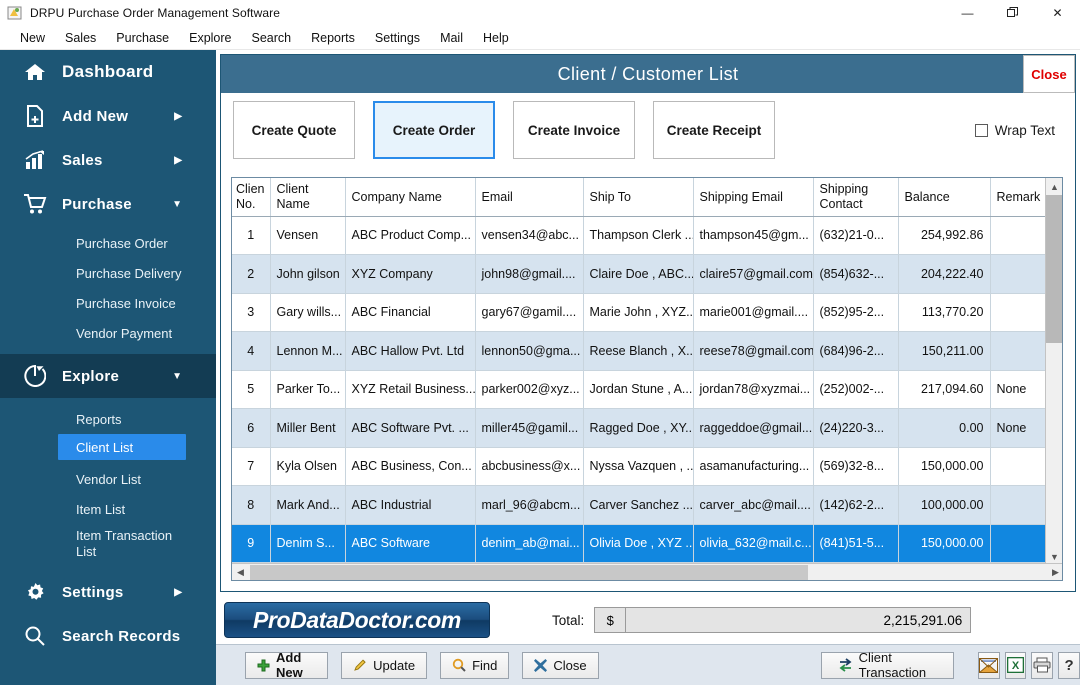  I want to click on excel-export-button: X, so click(1015, 665).